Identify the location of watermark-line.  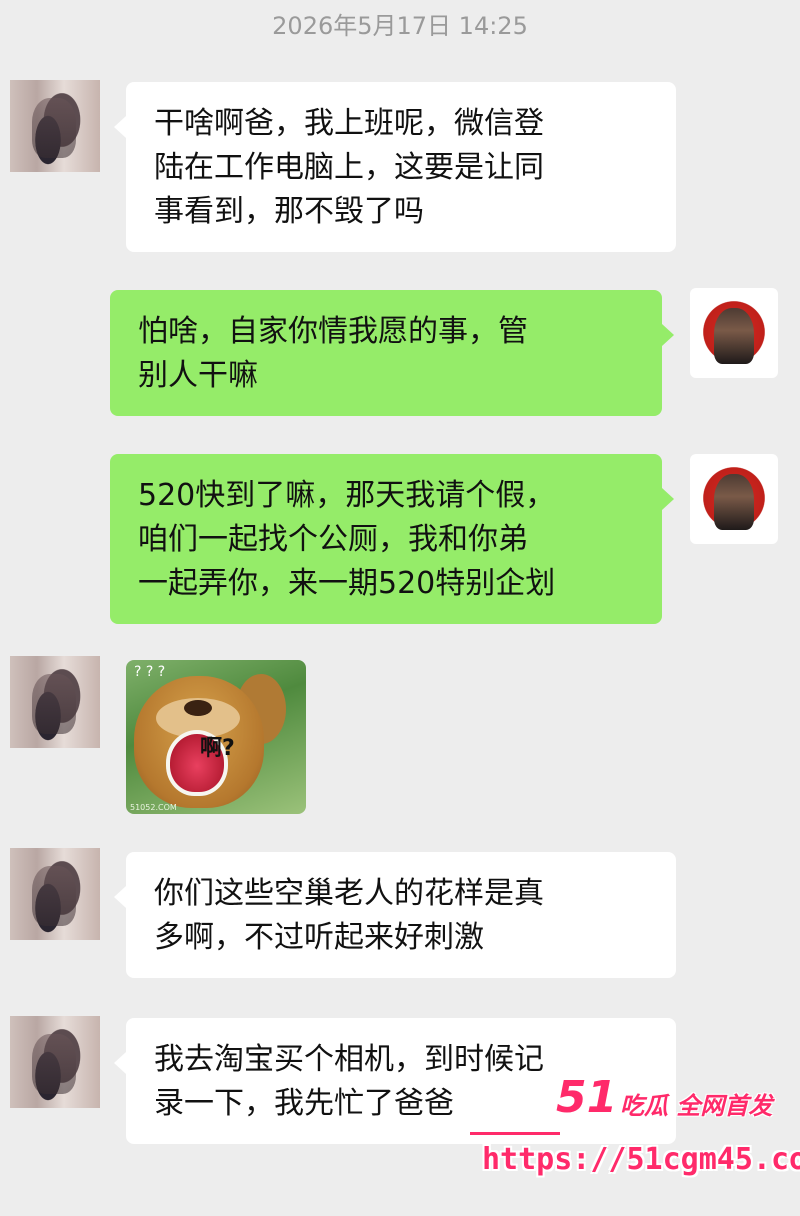
(515, 1133).